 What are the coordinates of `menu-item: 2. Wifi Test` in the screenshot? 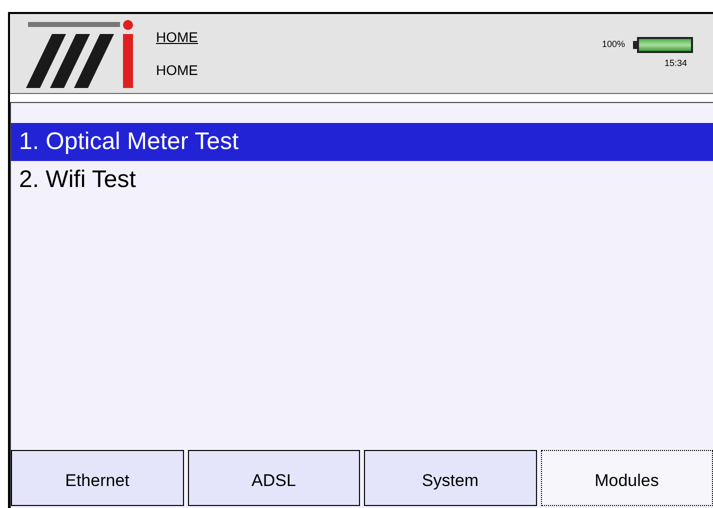 It's located at (362, 180).